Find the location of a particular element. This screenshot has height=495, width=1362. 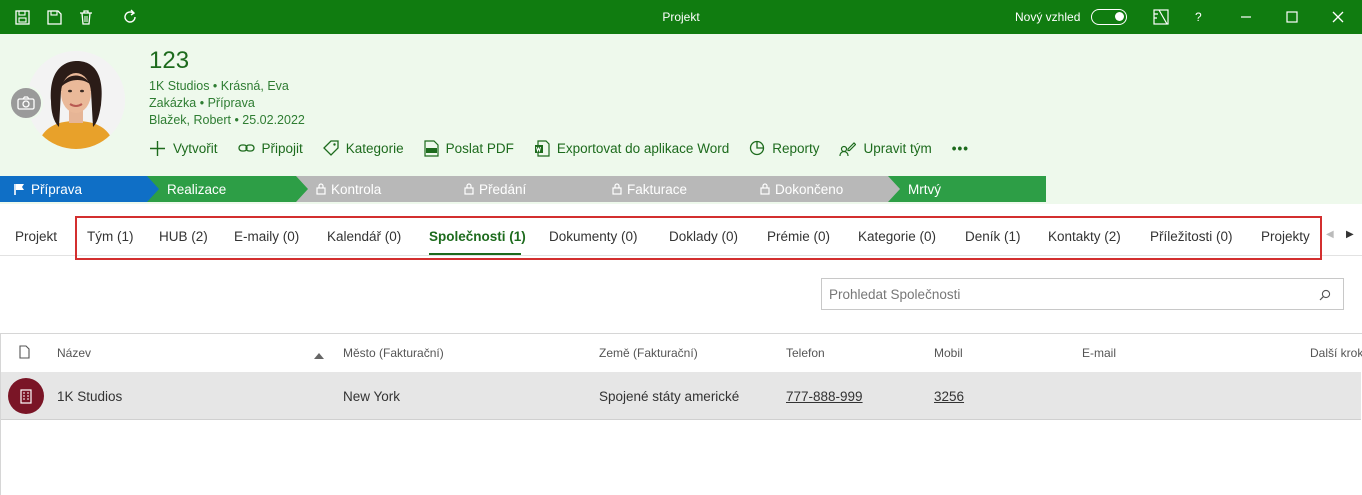

pdf-icon is located at coordinates (431, 148).